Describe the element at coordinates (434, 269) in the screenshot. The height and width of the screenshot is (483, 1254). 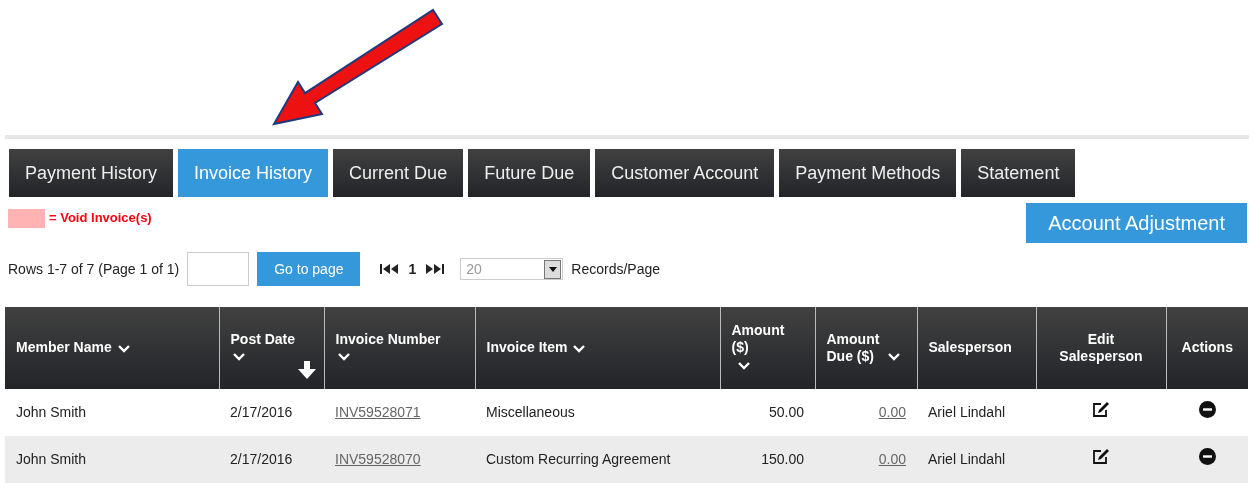
I see `last-page-icon` at that location.